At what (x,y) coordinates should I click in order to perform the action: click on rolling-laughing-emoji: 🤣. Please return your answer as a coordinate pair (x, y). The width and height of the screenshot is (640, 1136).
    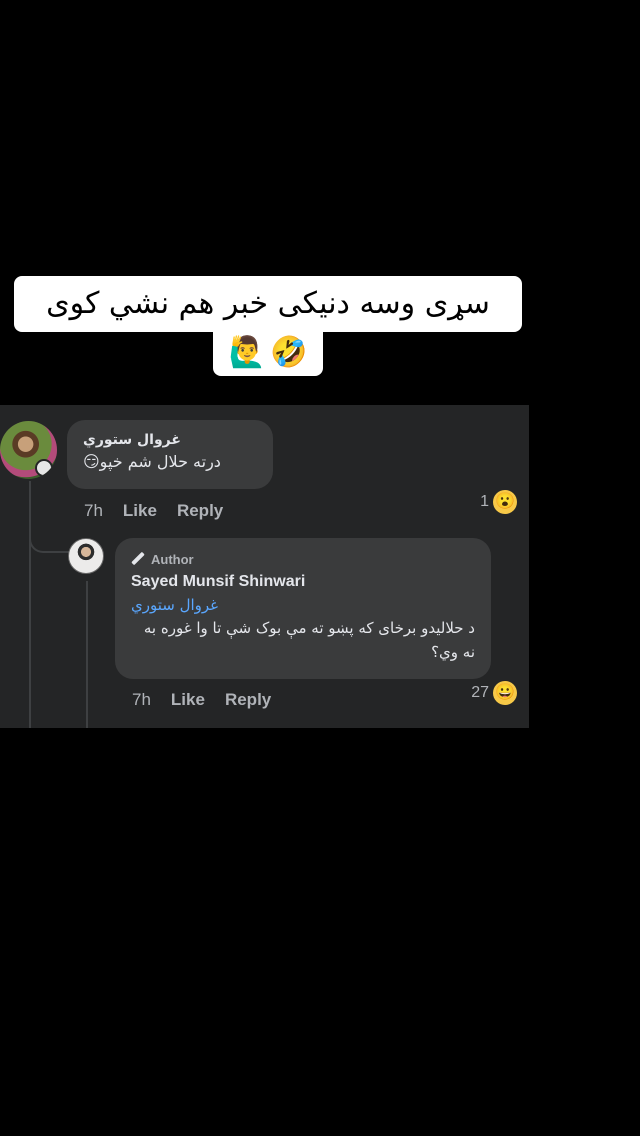
    Looking at the image, I should click on (289, 352).